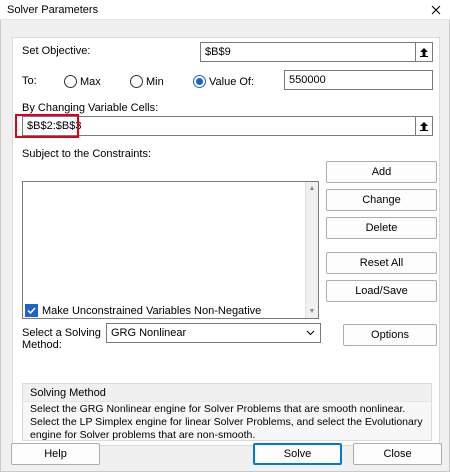  Describe the element at coordinates (199, 81) in the screenshot. I see `value-of-radio` at that location.